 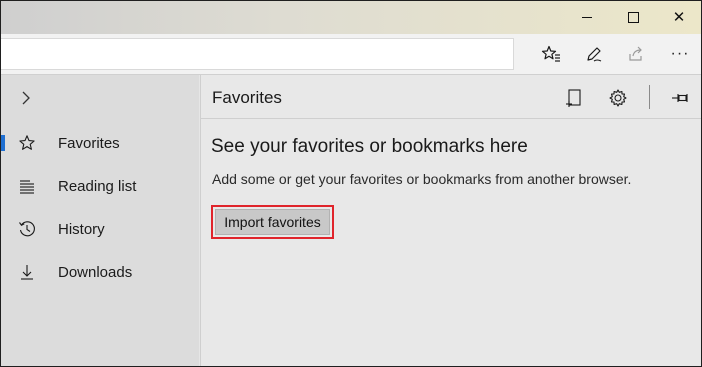 I want to click on share-icon, so click(x=635, y=53).